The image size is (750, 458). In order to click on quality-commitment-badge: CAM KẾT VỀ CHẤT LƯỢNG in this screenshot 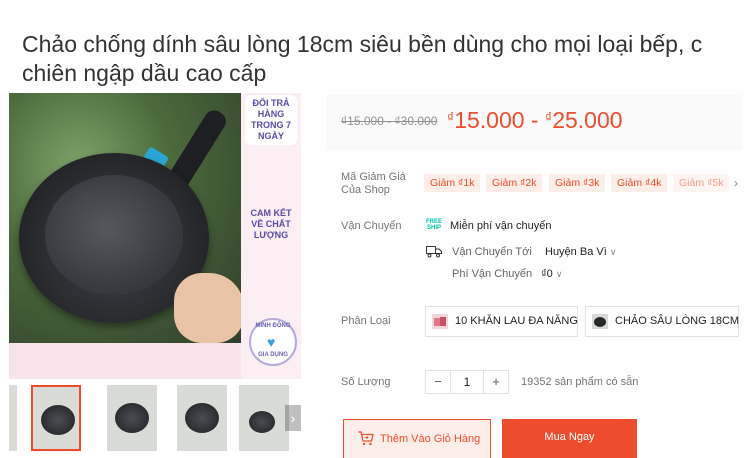, I will do `click(271, 224)`.